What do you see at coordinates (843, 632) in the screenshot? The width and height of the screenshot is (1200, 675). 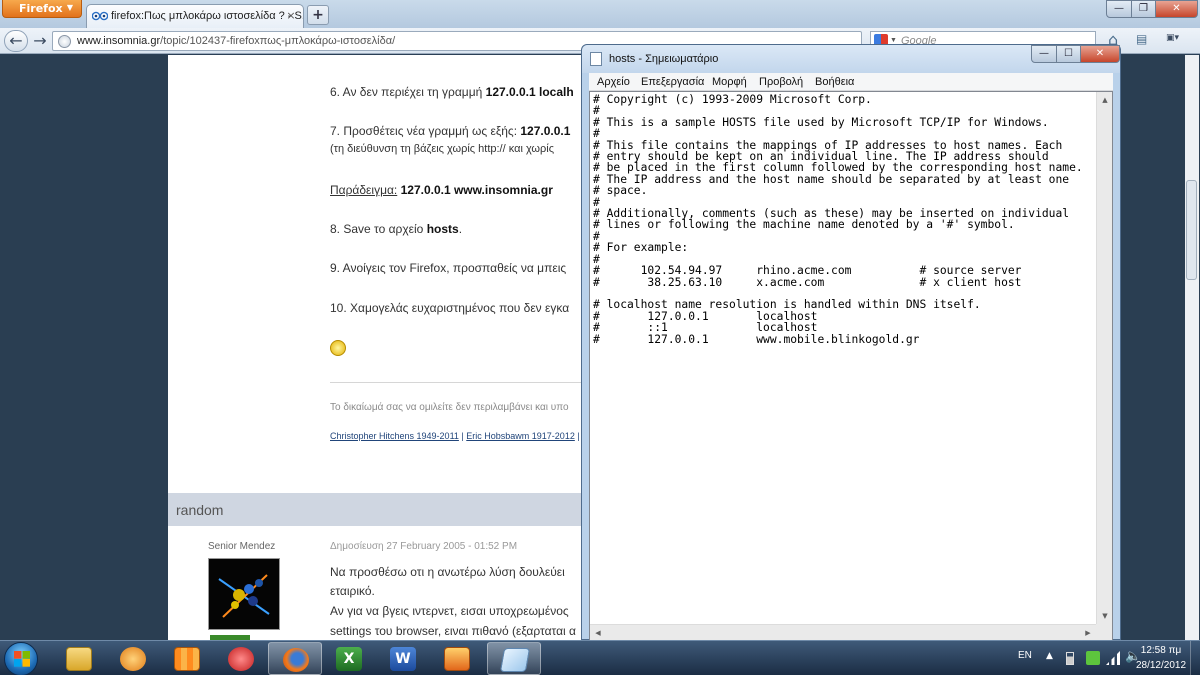 I see `notepad-horizontal-scrollbar: ◀ ▶` at bounding box center [843, 632].